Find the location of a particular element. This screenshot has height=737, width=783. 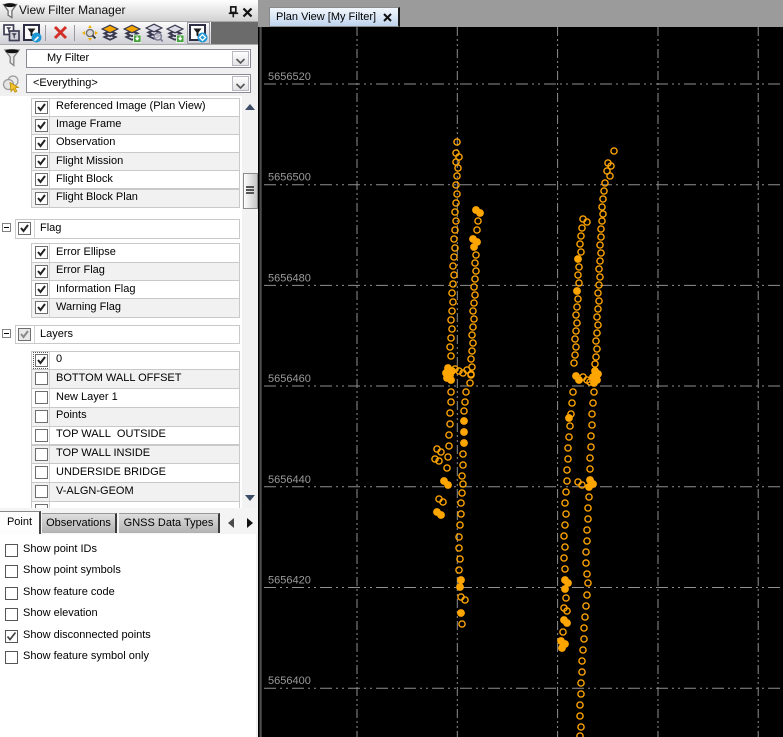

svg-text: 5656460 is located at coordinates (289, 379).